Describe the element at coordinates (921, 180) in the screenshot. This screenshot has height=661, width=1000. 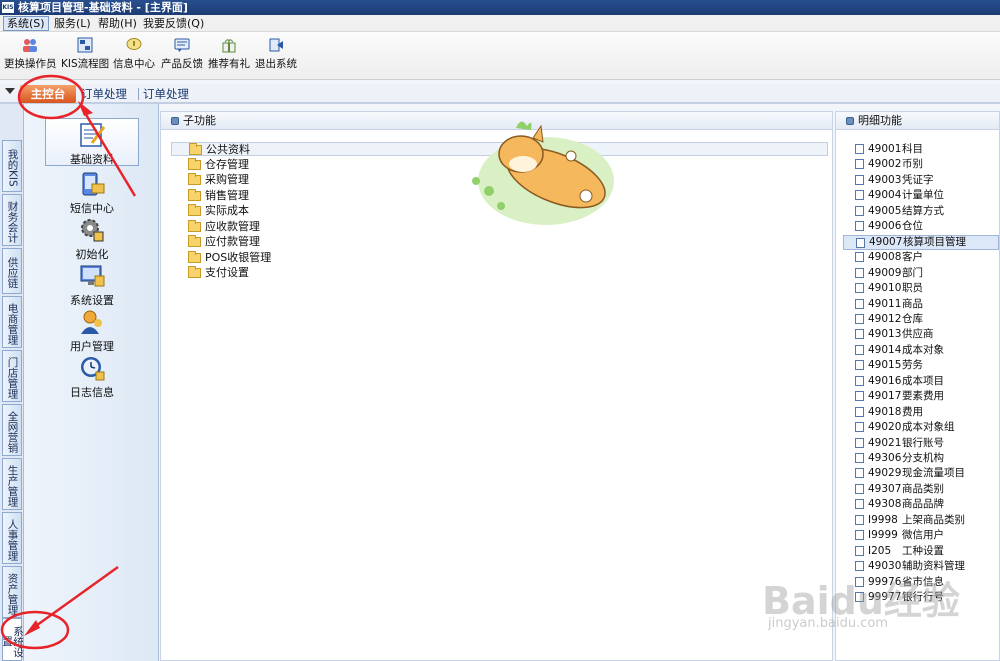
I see `detail-row: 49003凭证字` at that location.